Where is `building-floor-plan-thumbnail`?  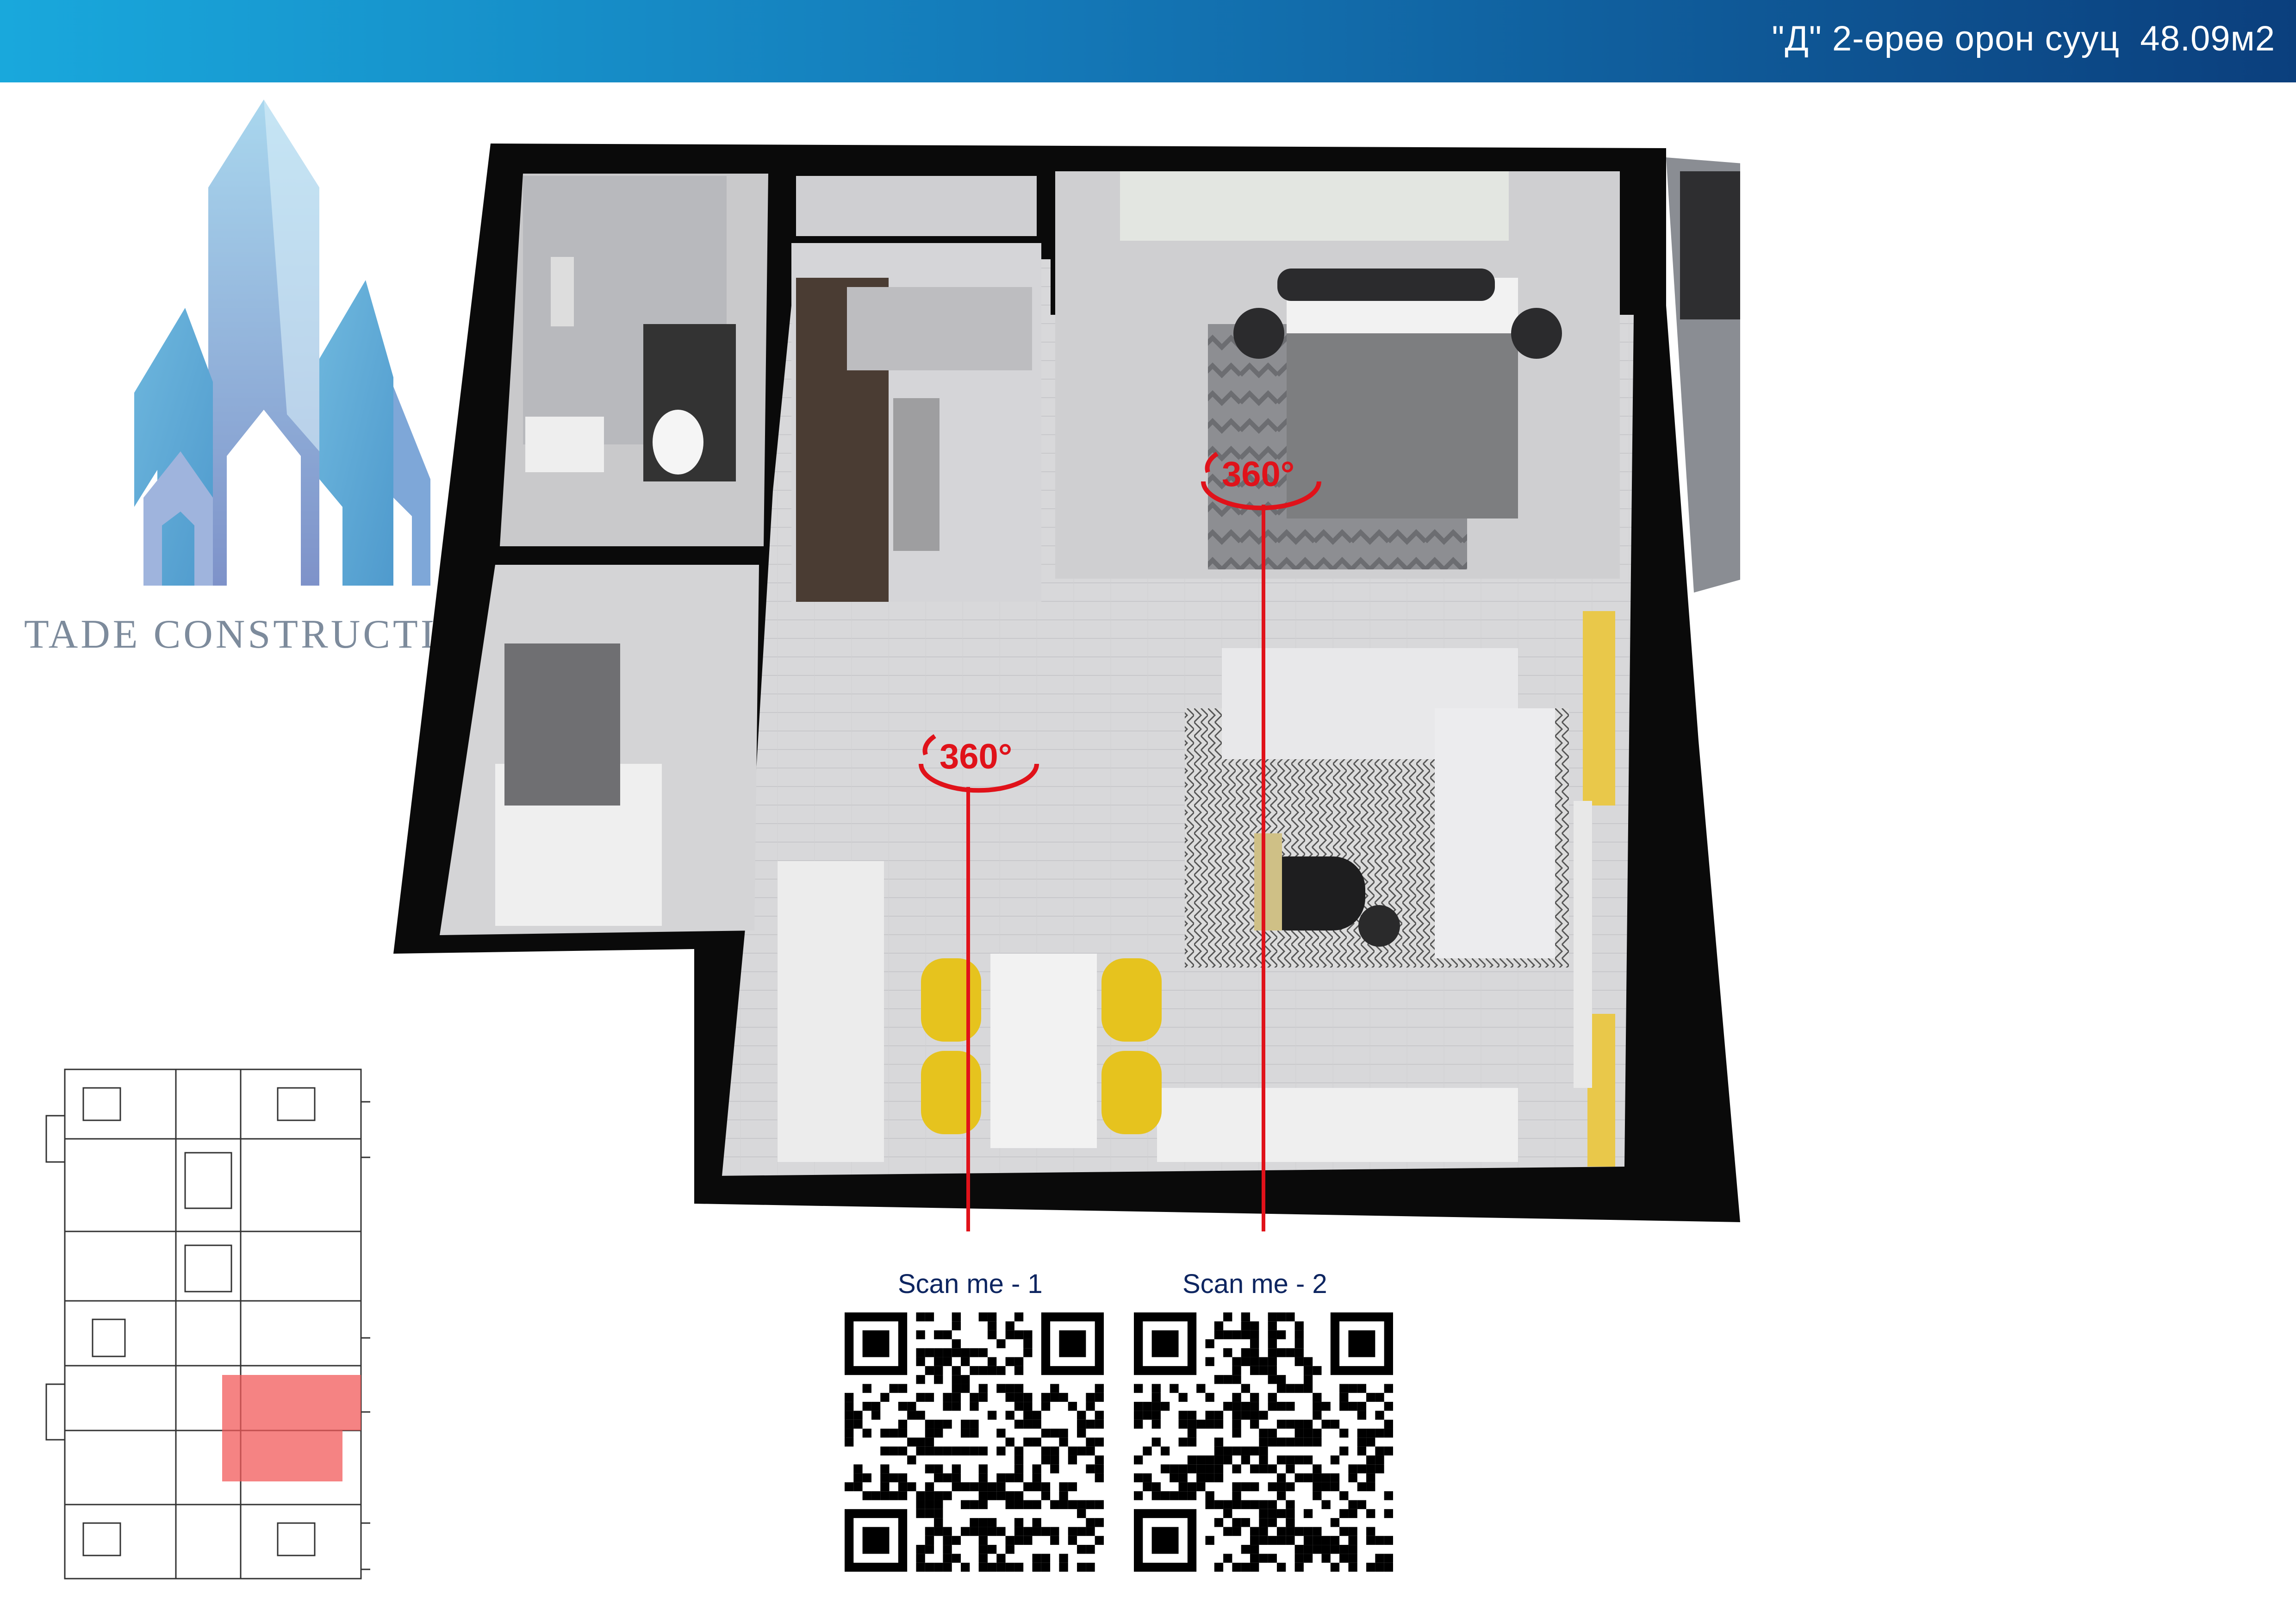
building-floor-plan-thumbnail is located at coordinates (207, 1324).